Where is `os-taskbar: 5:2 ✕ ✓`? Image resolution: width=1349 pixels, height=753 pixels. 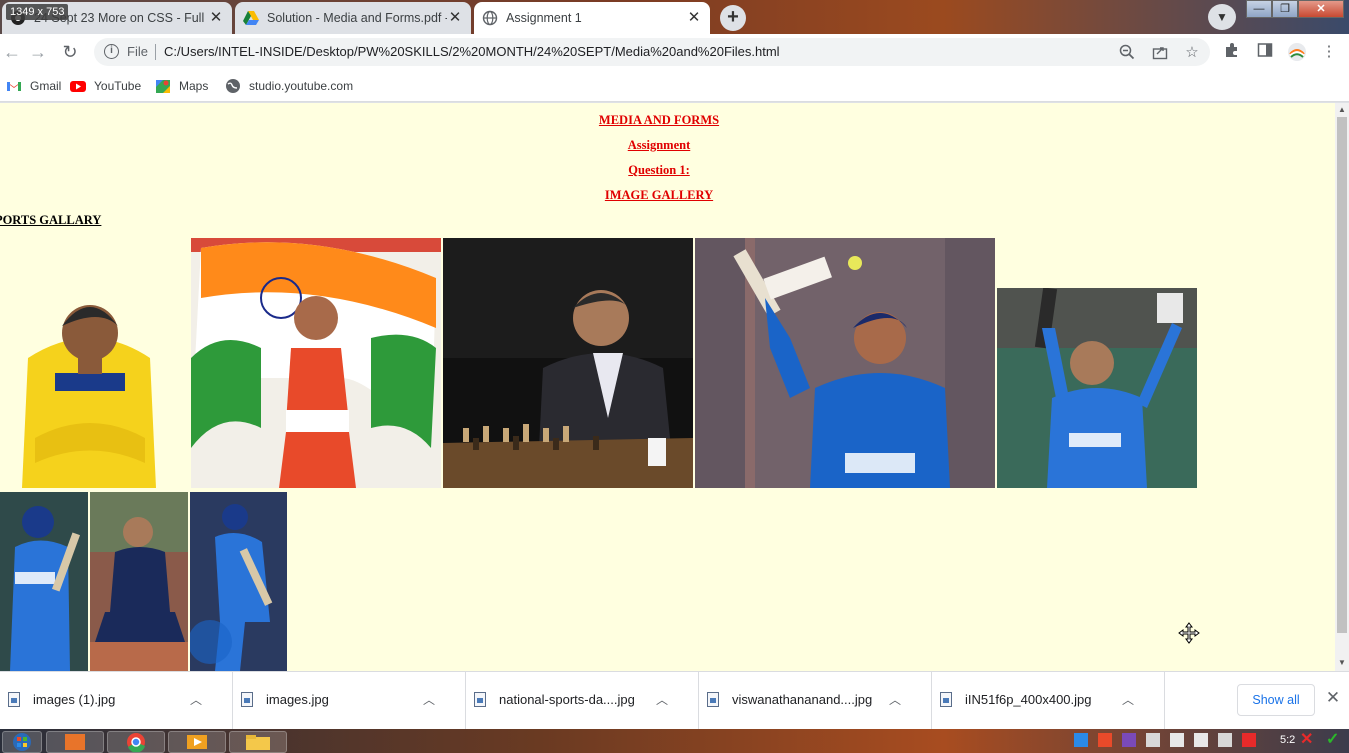 os-taskbar: 5:2 ✕ ✓ is located at coordinates (674, 741).